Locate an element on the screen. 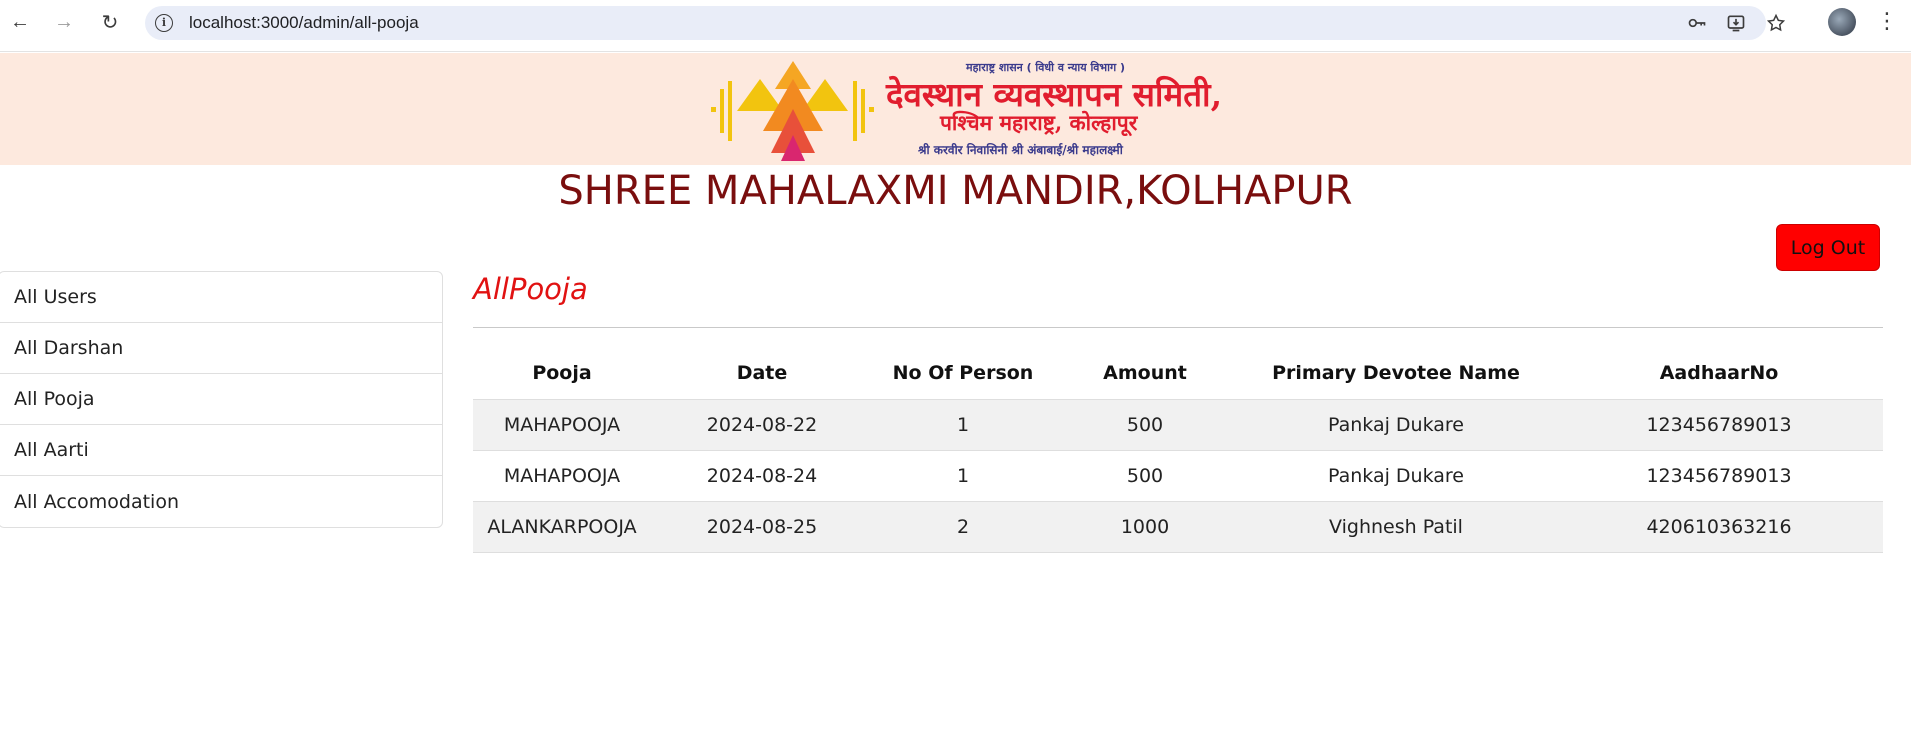 The image size is (1911, 735). browser-toolbar: ← → ↻ i localhost:3000/admin/all-pooja ⋮ is located at coordinates (955, 26).